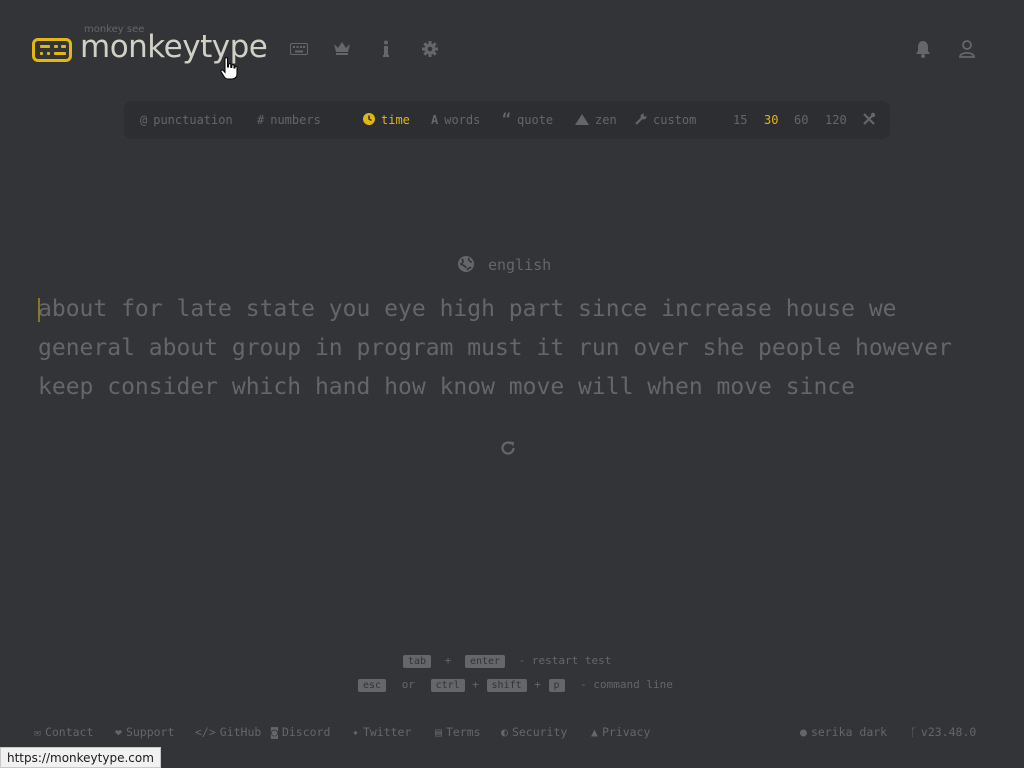 This screenshot has width=1024, height=768. I want to click on footer-contact-link: ✉ Contact, so click(63, 732).